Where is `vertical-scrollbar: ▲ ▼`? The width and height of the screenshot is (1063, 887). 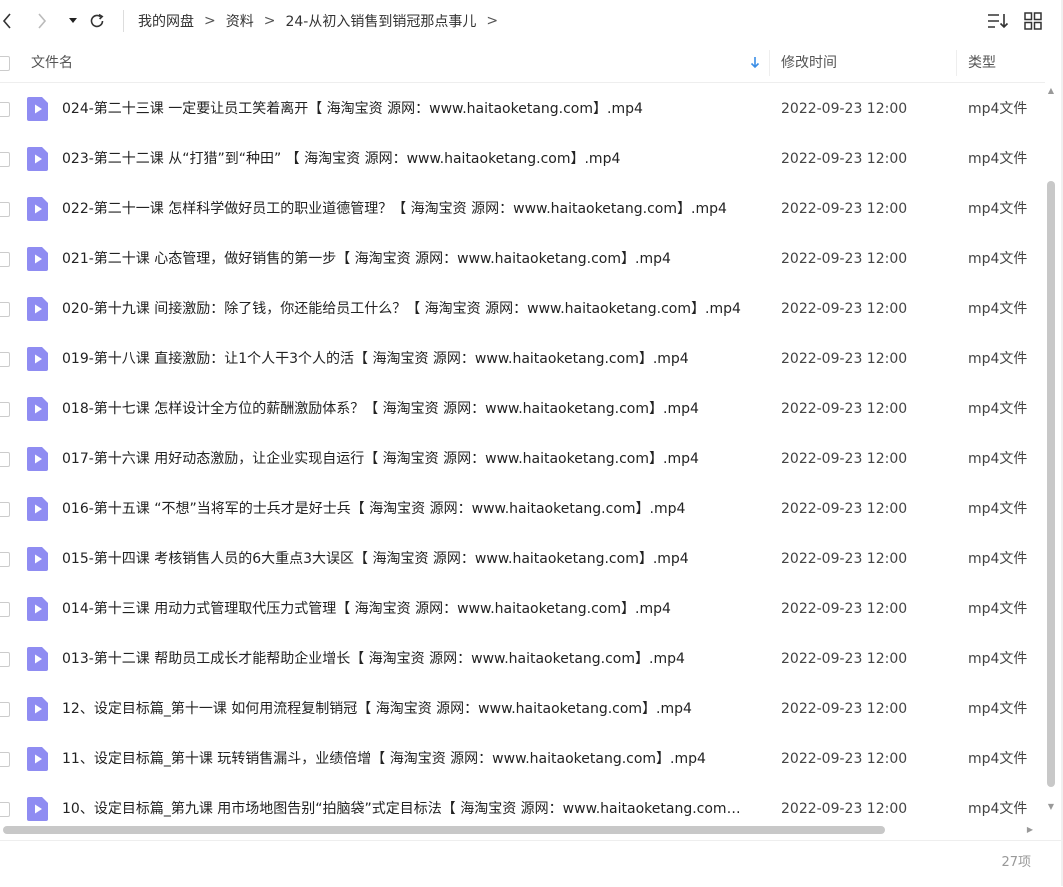 vertical-scrollbar: ▲ ▼ is located at coordinates (1051, 450).